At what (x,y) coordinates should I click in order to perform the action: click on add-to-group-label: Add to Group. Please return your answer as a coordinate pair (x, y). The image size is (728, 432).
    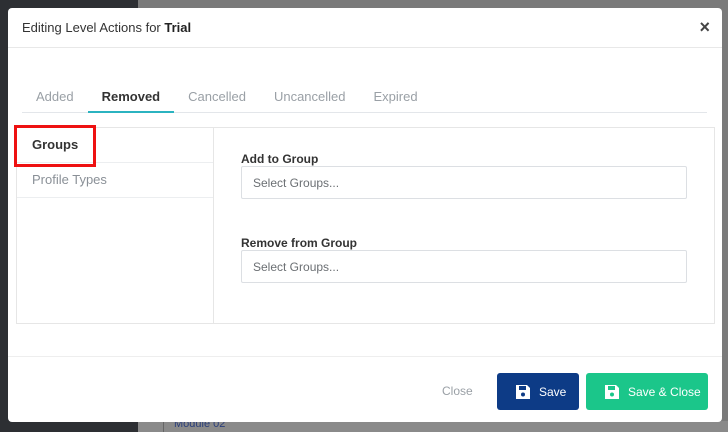
    Looking at the image, I should click on (280, 159).